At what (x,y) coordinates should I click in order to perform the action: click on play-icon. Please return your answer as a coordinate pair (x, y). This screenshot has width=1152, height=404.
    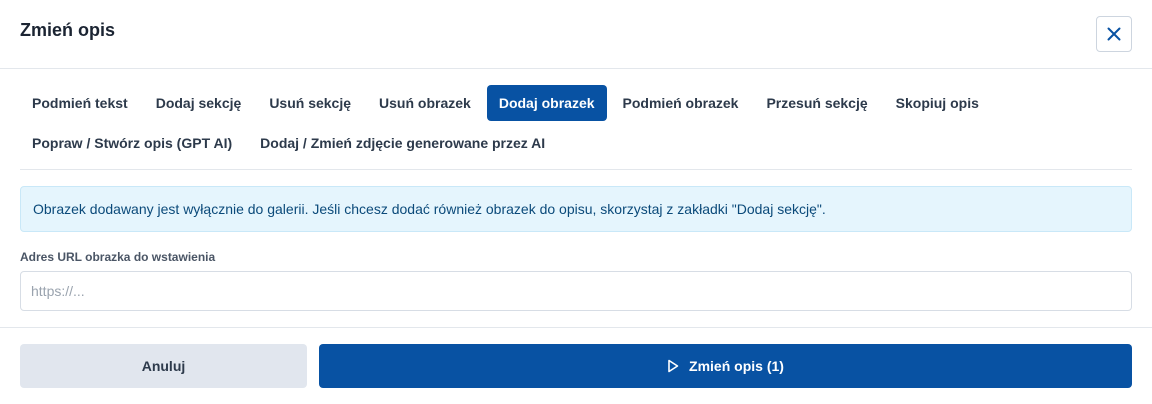
    Looking at the image, I should click on (673, 366).